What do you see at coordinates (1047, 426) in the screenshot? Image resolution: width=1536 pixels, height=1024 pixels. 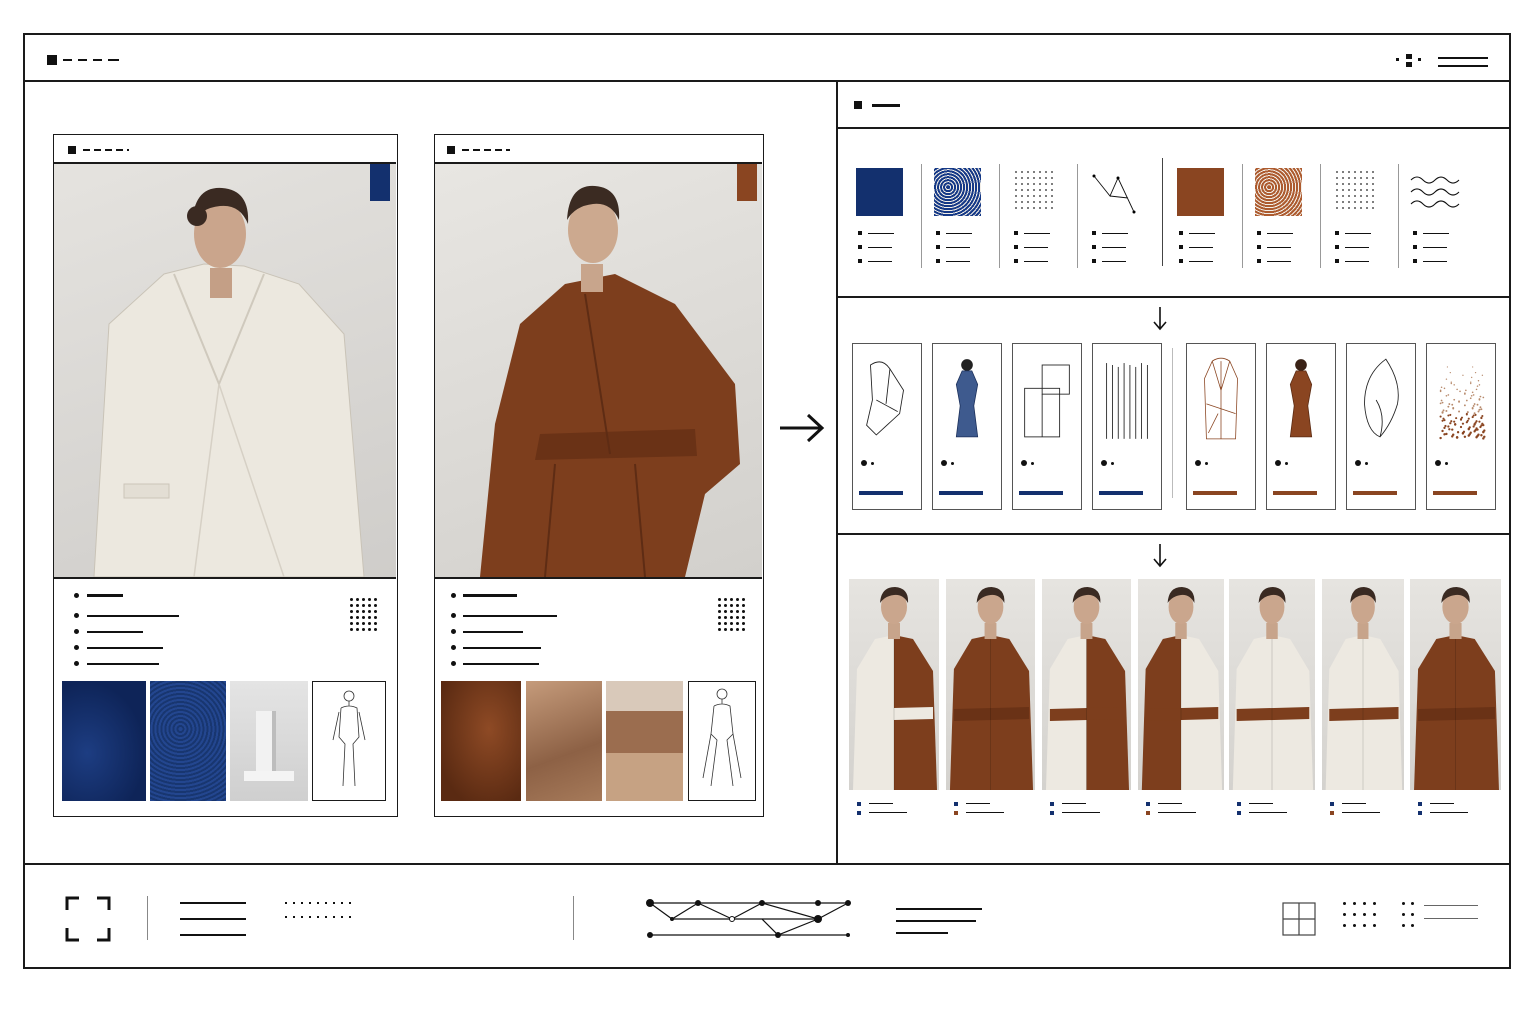 I see `element-card-panels` at bounding box center [1047, 426].